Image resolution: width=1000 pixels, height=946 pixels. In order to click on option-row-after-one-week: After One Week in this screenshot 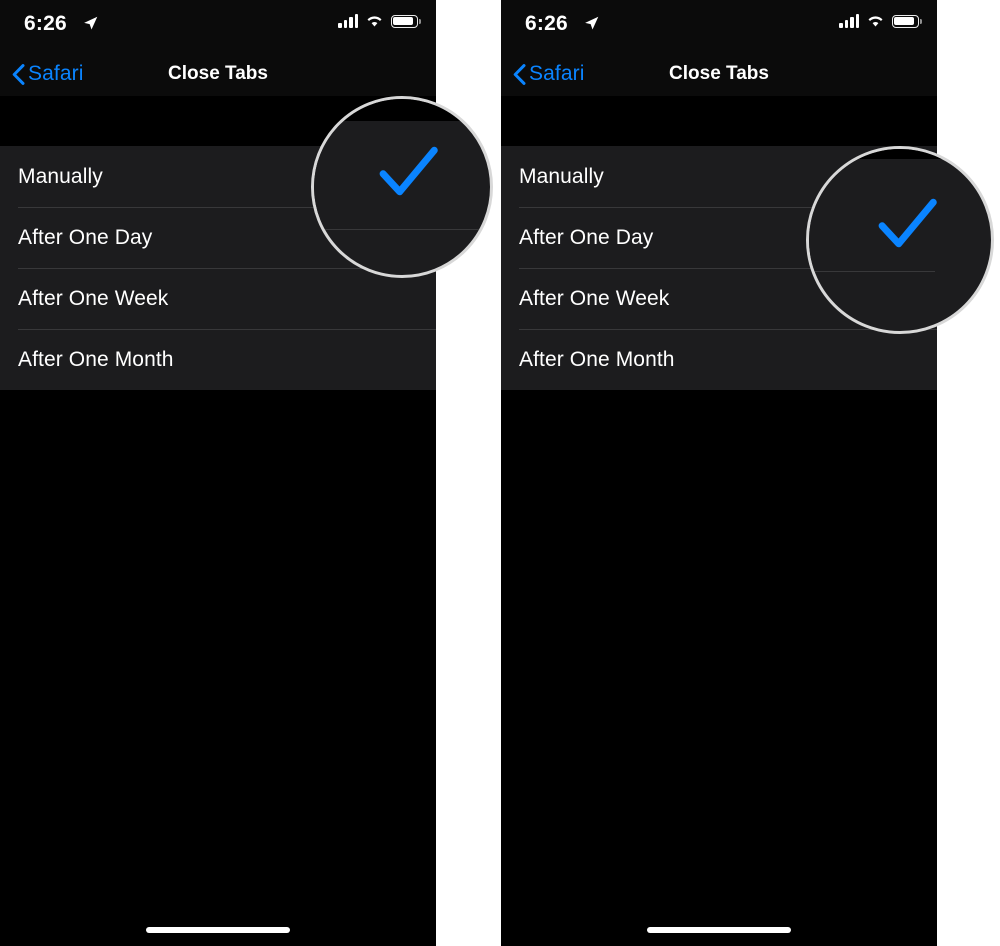, I will do `click(218, 298)`.